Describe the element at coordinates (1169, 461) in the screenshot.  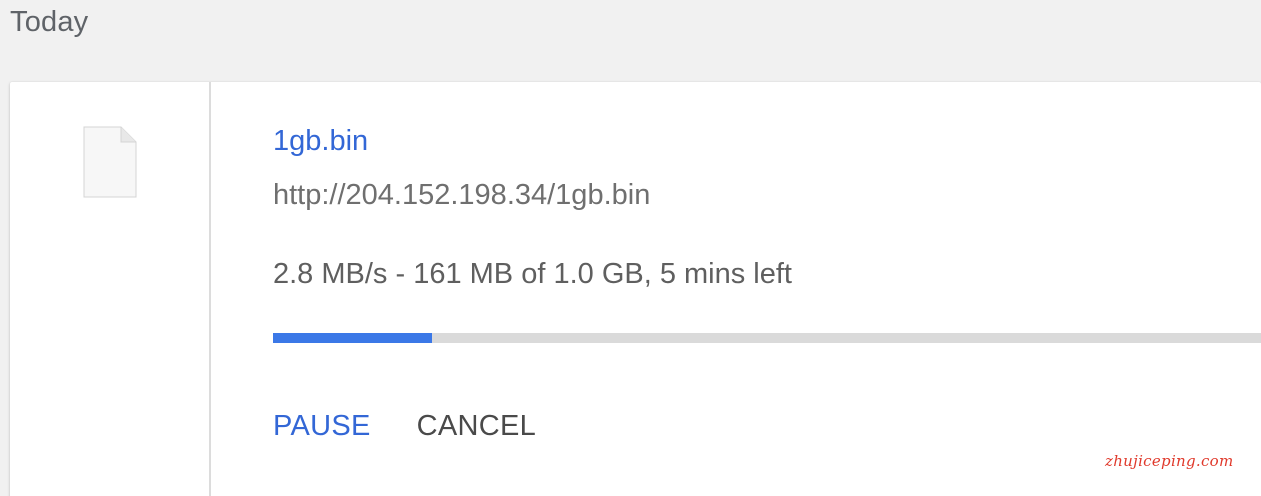
I see `watermark-text: zhujiceping.com` at that location.